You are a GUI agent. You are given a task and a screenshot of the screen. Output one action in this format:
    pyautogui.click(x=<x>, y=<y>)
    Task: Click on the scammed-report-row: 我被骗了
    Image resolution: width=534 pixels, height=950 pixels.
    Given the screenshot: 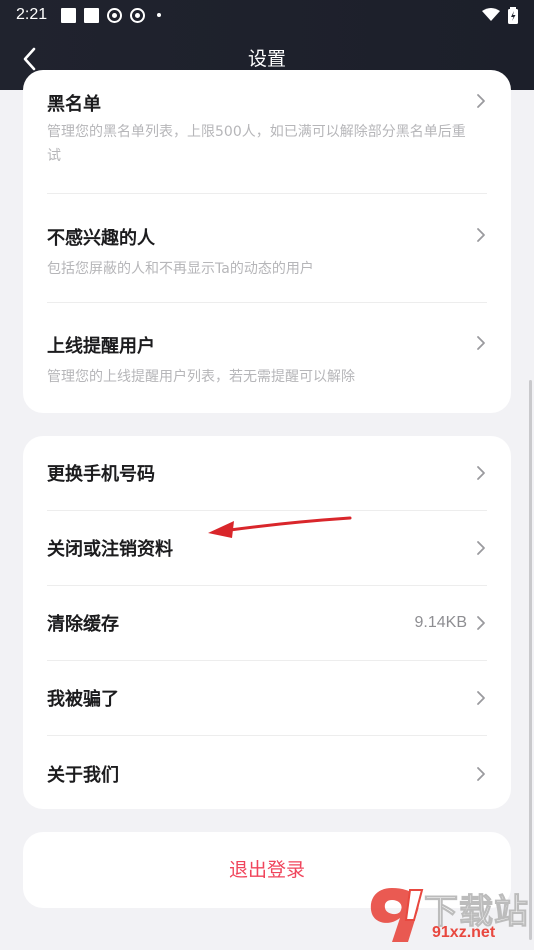 What is the action you would take?
    pyautogui.click(x=267, y=698)
    